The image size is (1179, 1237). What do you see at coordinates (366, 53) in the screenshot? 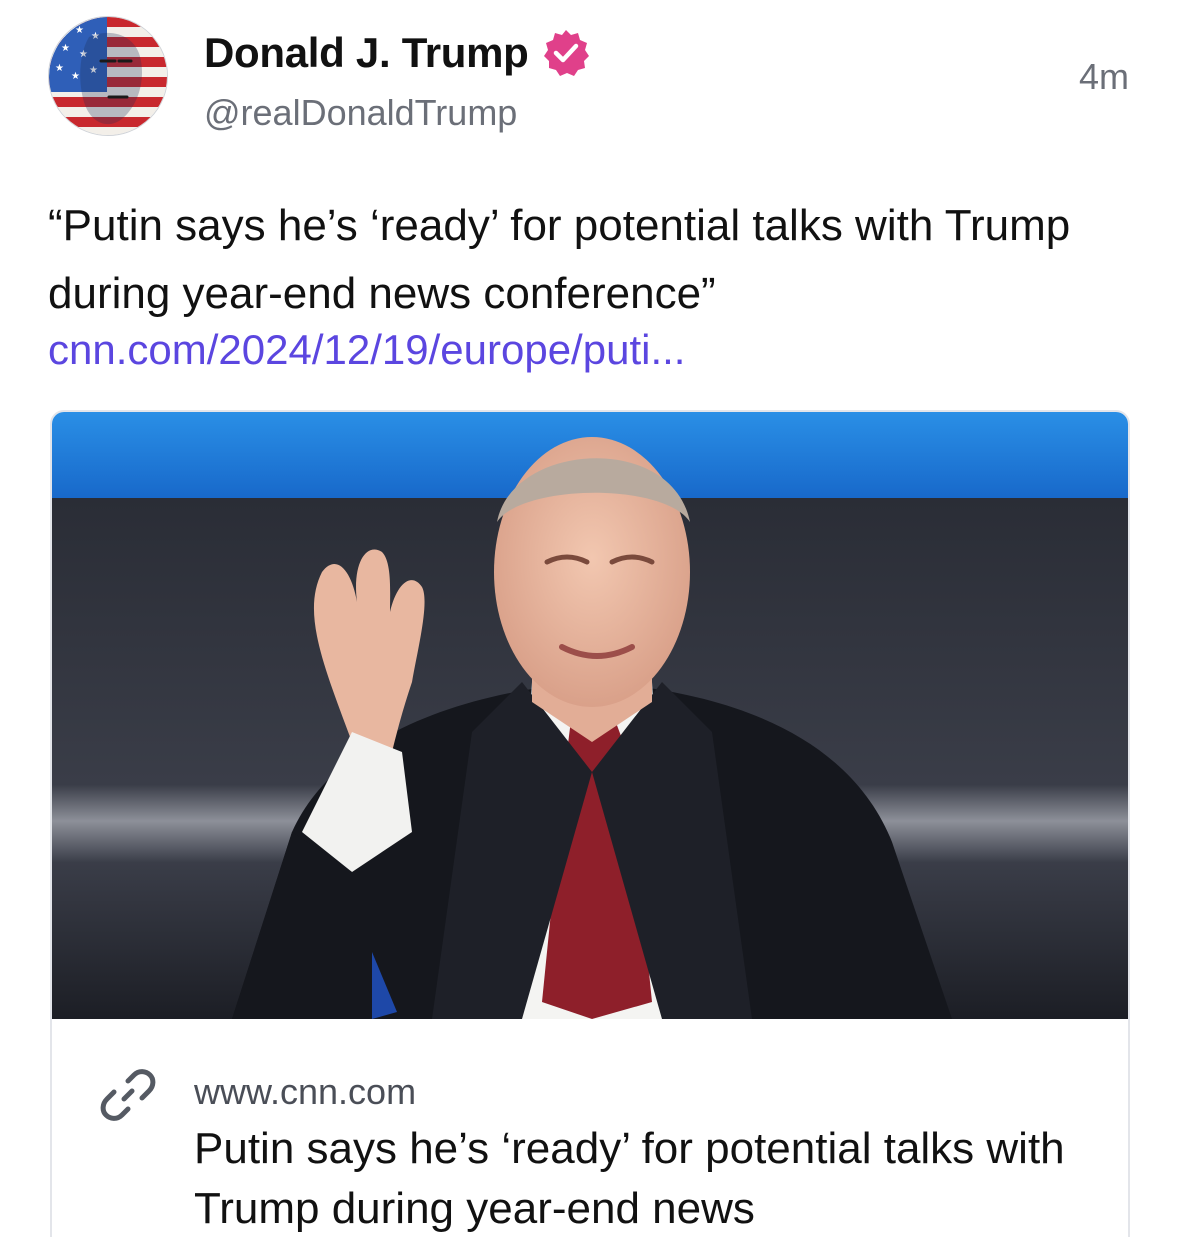
I see `author-display-name: Donald J. Trump` at bounding box center [366, 53].